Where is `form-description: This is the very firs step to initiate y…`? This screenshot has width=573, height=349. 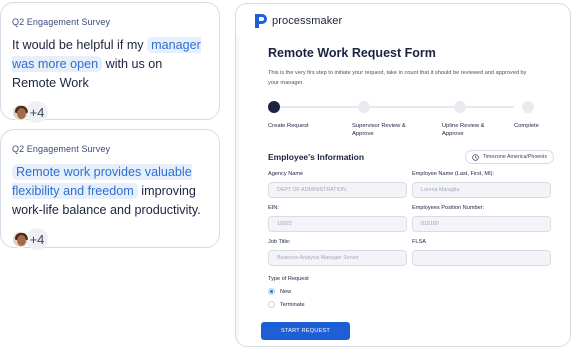 form-description: This is the very firs step to initiate y… is located at coordinates (397, 78).